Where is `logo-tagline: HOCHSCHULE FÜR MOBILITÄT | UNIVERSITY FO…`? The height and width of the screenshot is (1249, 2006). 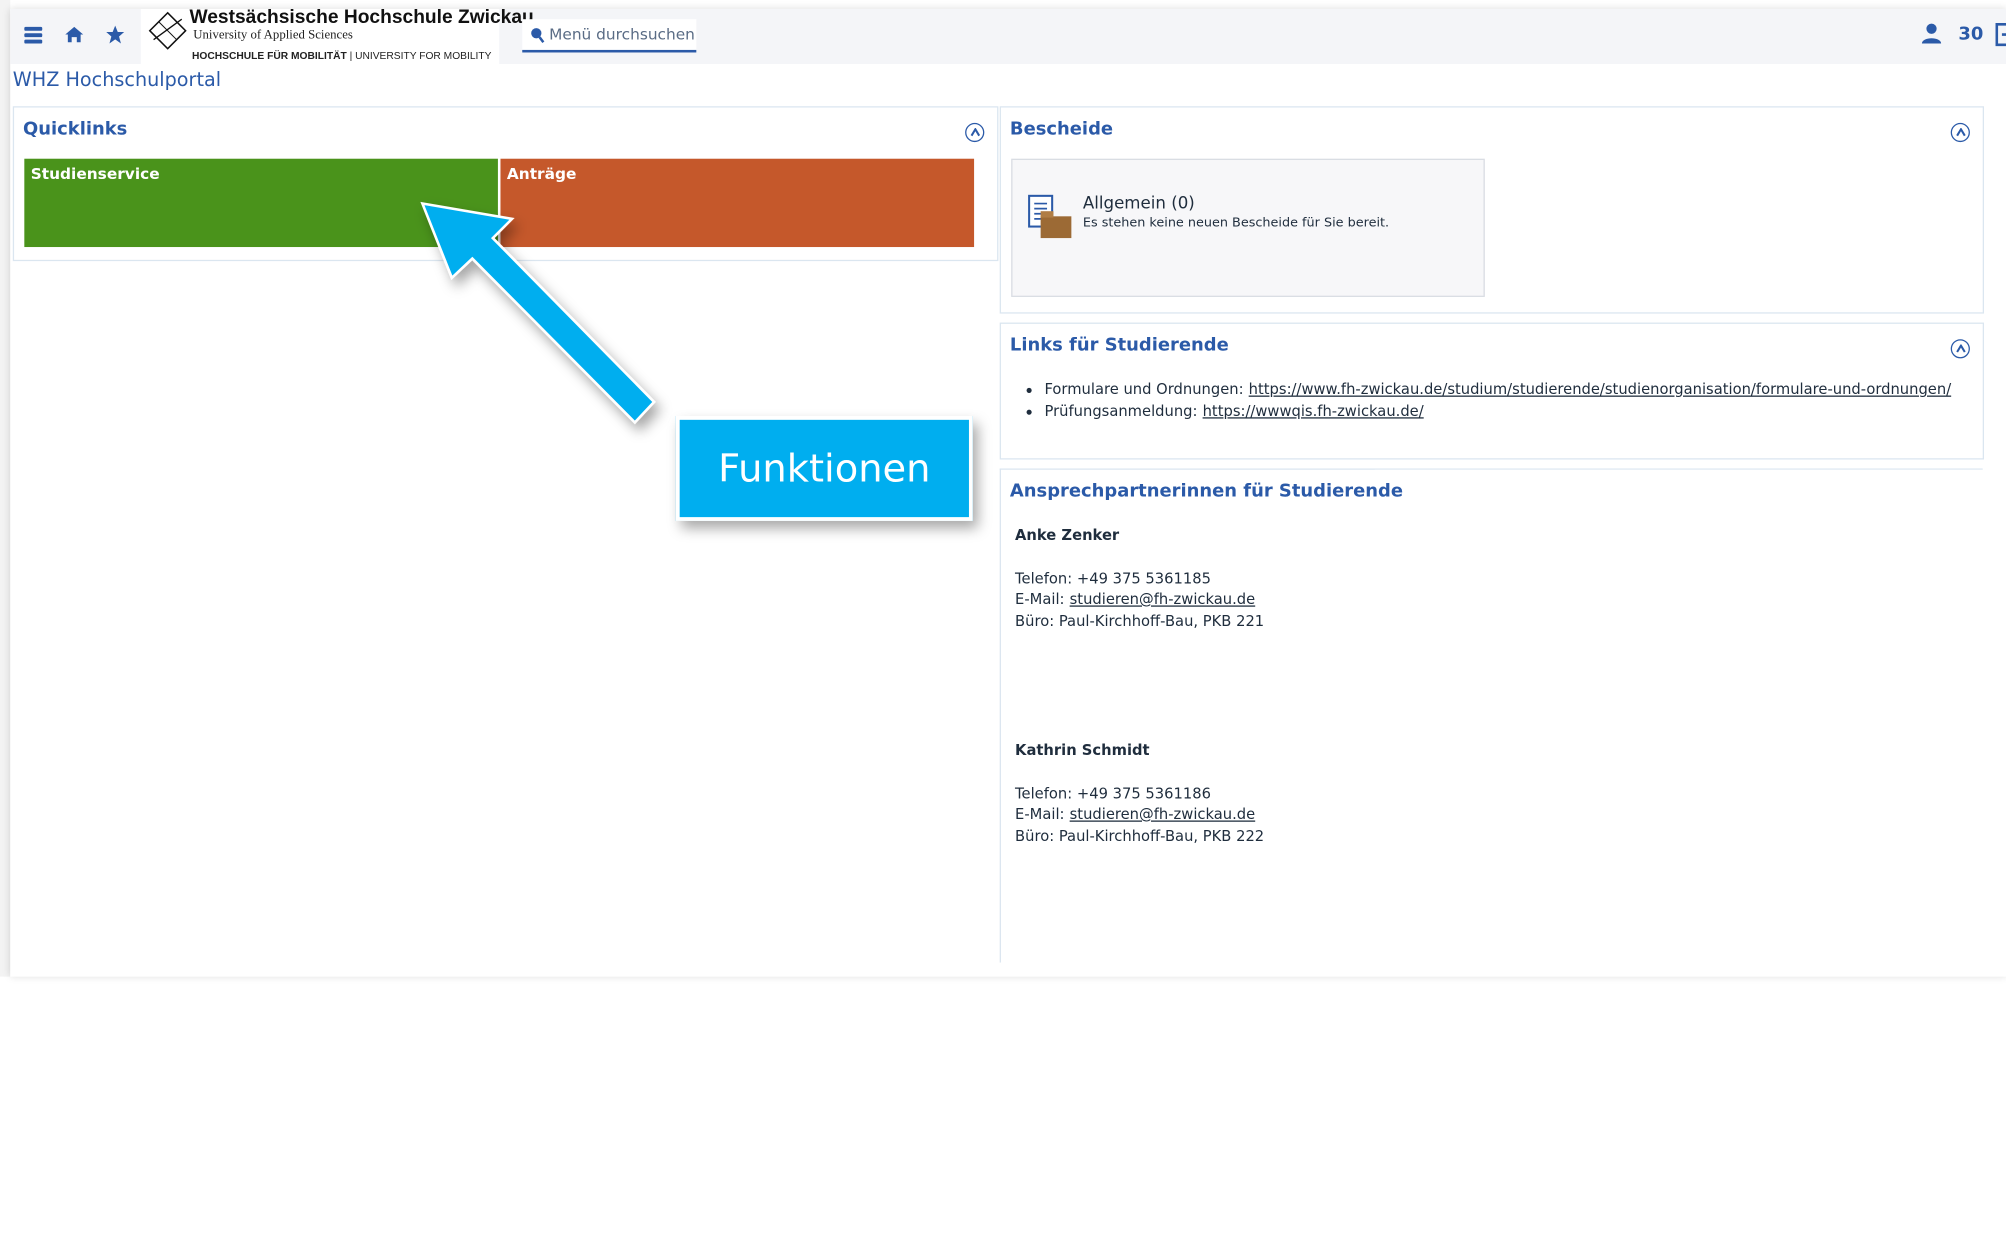 logo-tagline: HOCHSCHULE FÜR MOBILITÄT | UNIVERSITY FO… is located at coordinates (342, 55).